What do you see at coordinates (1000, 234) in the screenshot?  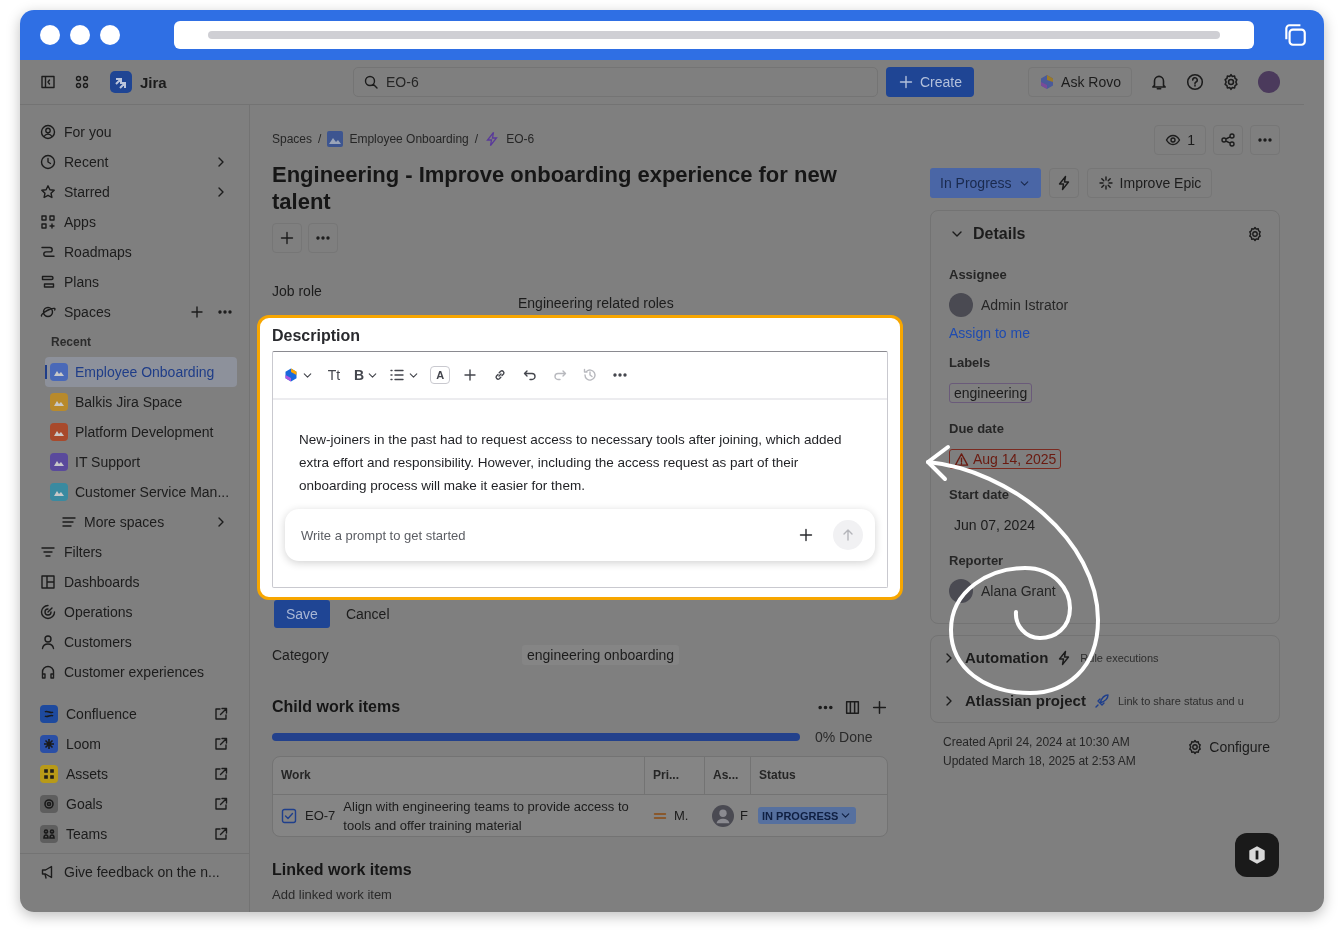 I see `panel-title: Details` at bounding box center [1000, 234].